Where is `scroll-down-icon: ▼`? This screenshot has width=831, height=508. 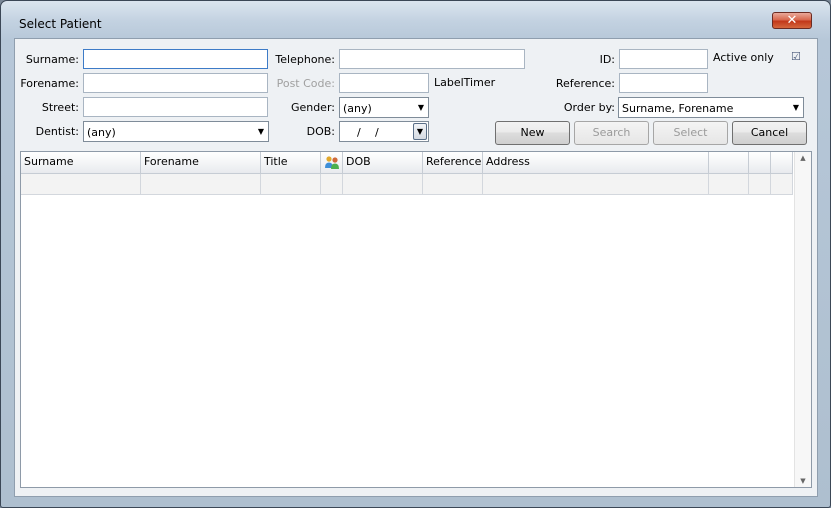 scroll-down-icon: ▼ is located at coordinates (803, 481).